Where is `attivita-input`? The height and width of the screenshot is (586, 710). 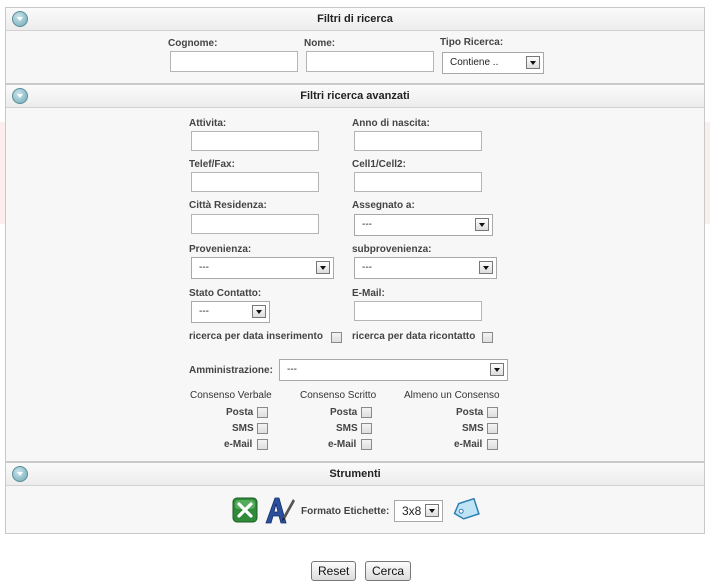
attivita-input is located at coordinates (255, 141).